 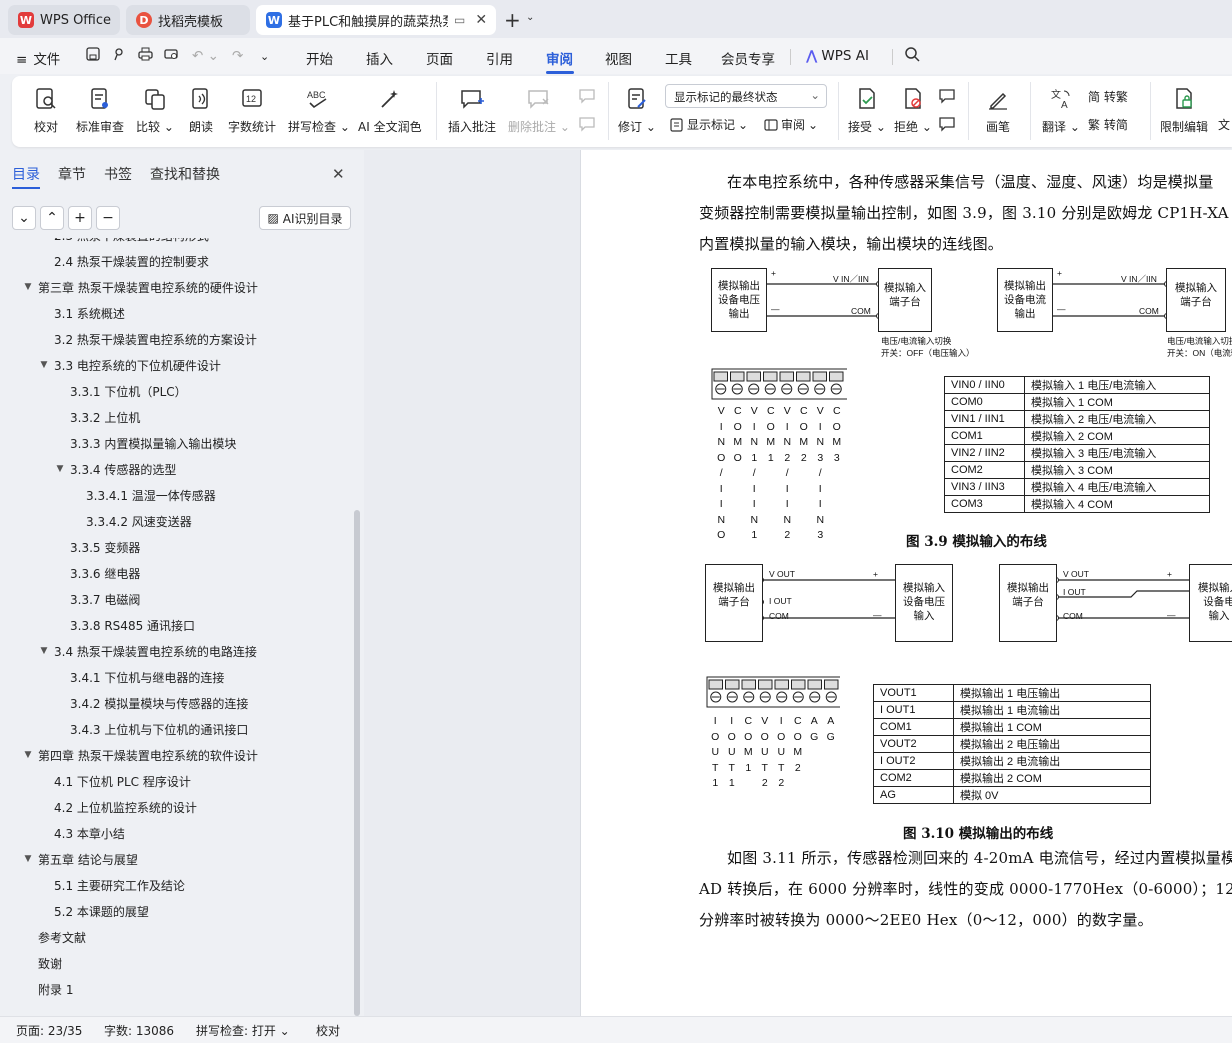 What do you see at coordinates (264, 56) in the screenshot?
I see `quick-access-dropdown-icon: ⌄` at bounding box center [264, 56].